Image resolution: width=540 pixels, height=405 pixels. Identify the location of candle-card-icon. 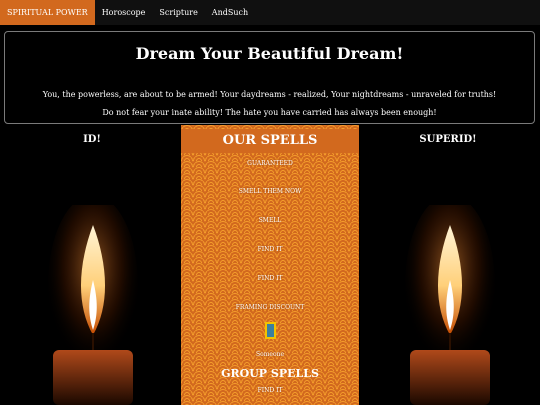
(270, 330).